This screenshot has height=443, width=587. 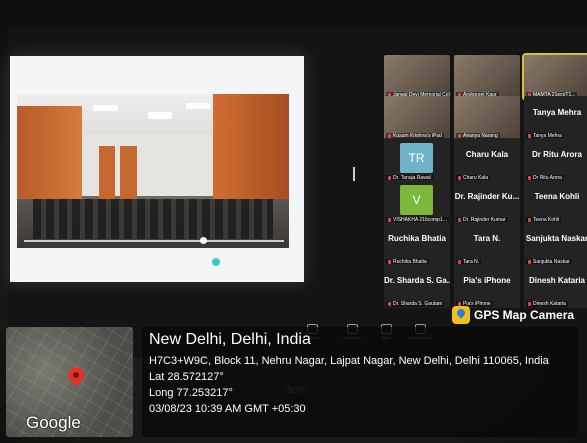 What do you see at coordinates (487, 202) in the screenshot?
I see `participant-tile: Dr. Rajinder Ku... Dr. Rajinder Kumar` at bounding box center [487, 202].